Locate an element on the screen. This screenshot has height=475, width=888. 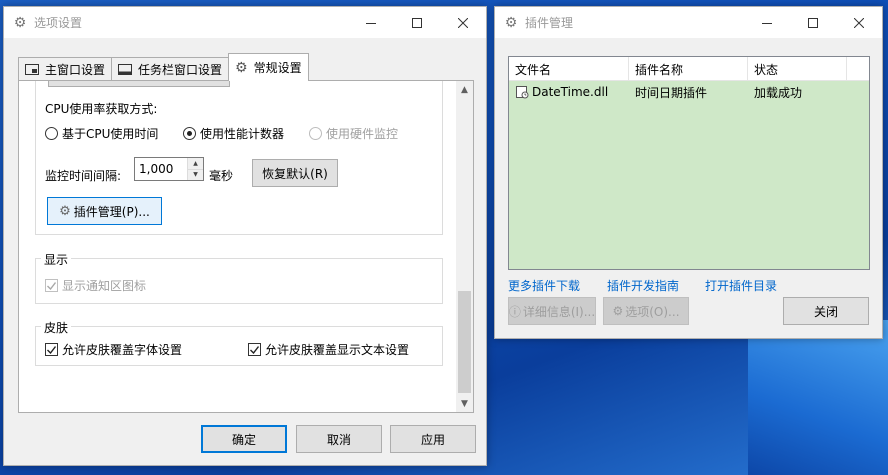
window-icon is located at coordinates (32, 69).